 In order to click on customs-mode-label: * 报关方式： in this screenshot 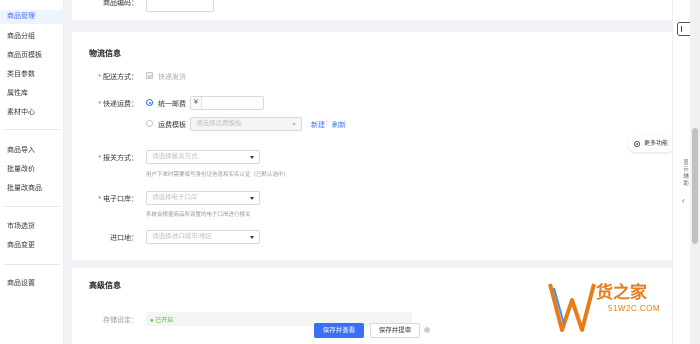, I will do `click(105, 158)`.